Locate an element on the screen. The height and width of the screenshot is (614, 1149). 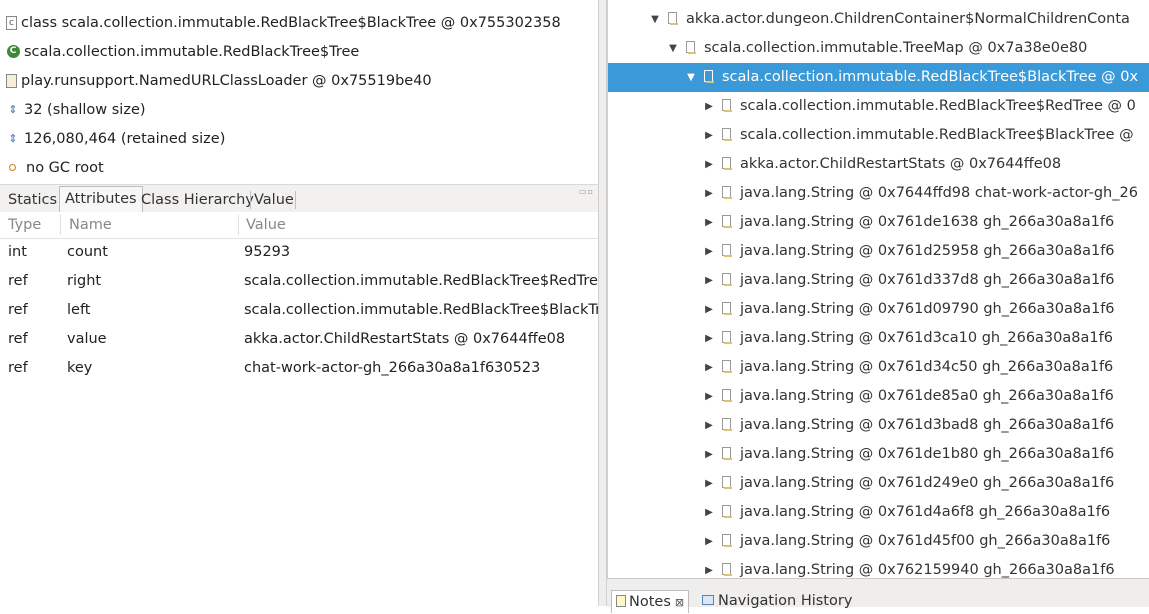
superclass-icon: C is located at coordinates (13, 52).